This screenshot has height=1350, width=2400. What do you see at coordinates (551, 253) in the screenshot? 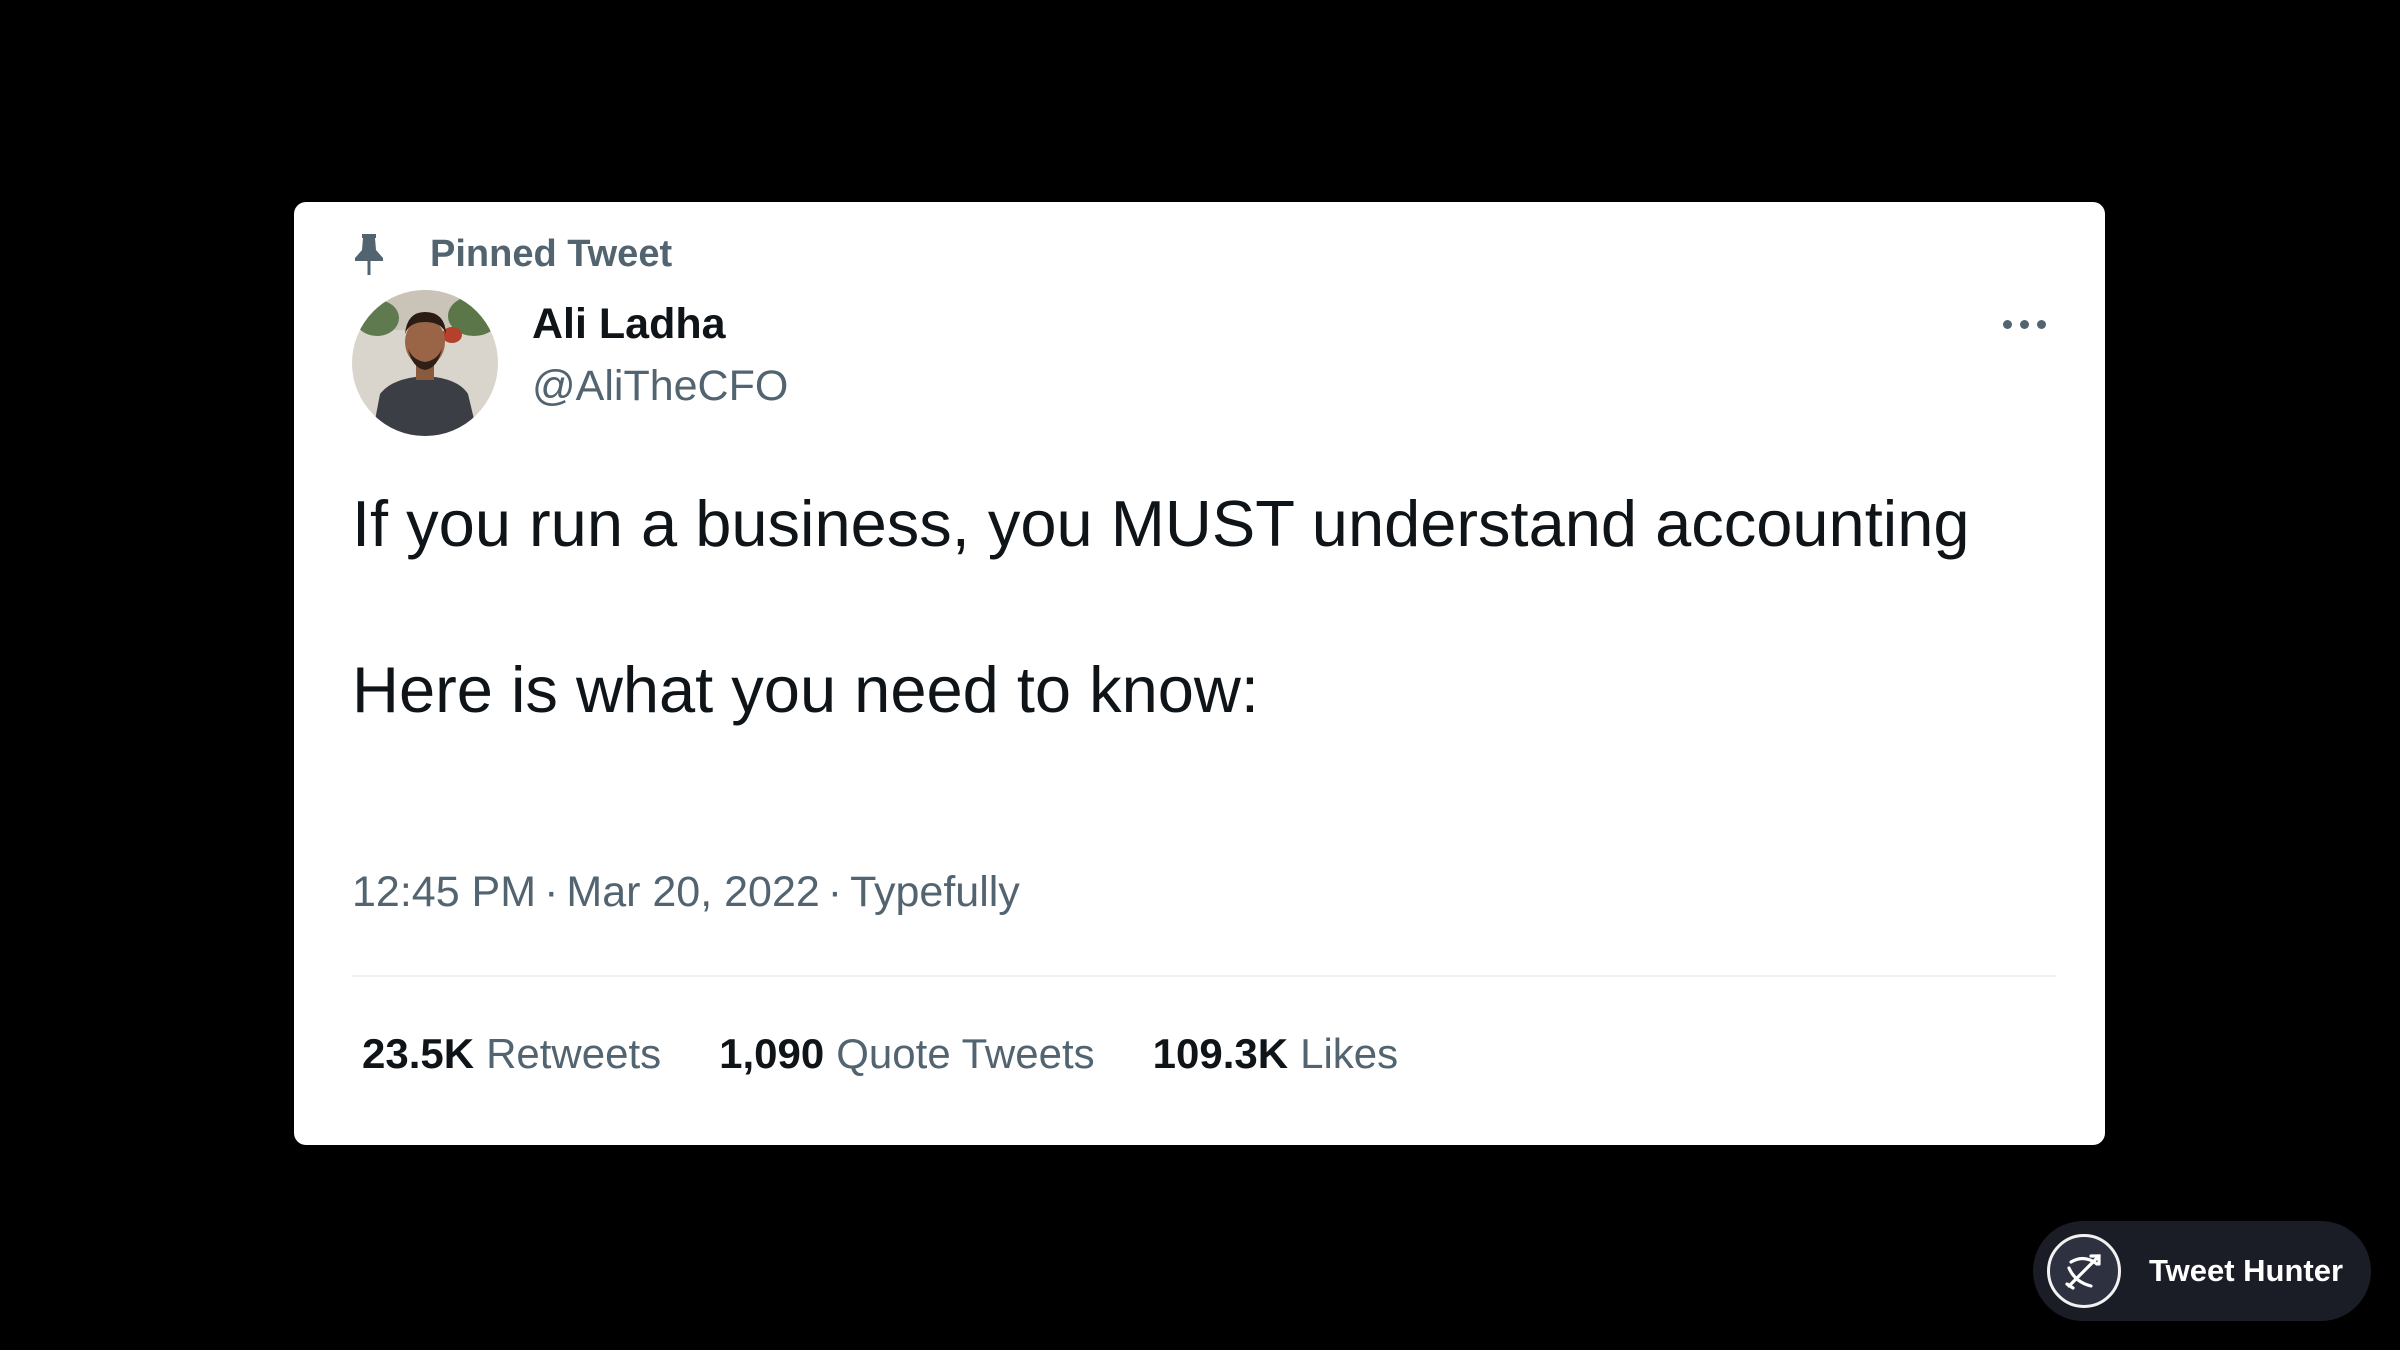
I see `pinned-label: Pinned Tweet` at bounding box center [551, 253].